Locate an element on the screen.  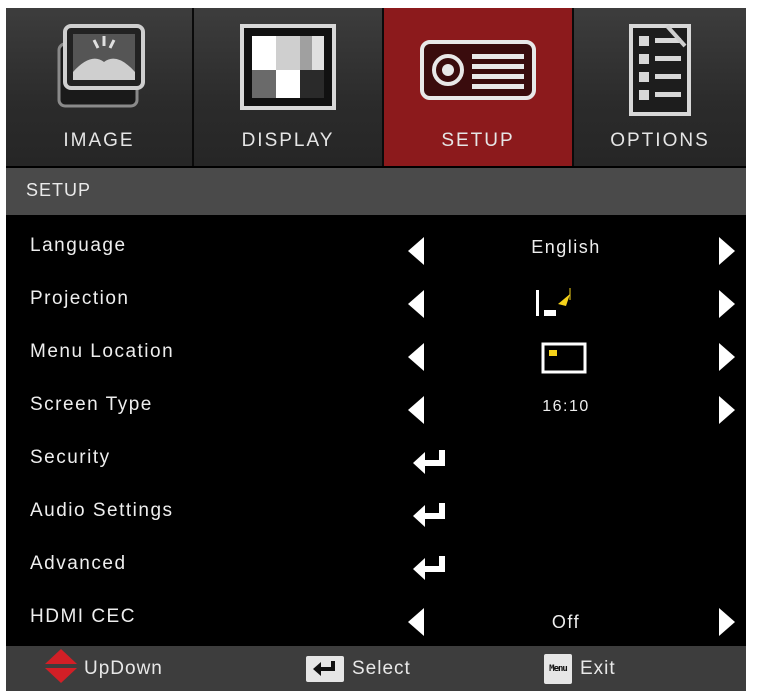
row-label: HDMI CEC is located at coordinates (83, 616).